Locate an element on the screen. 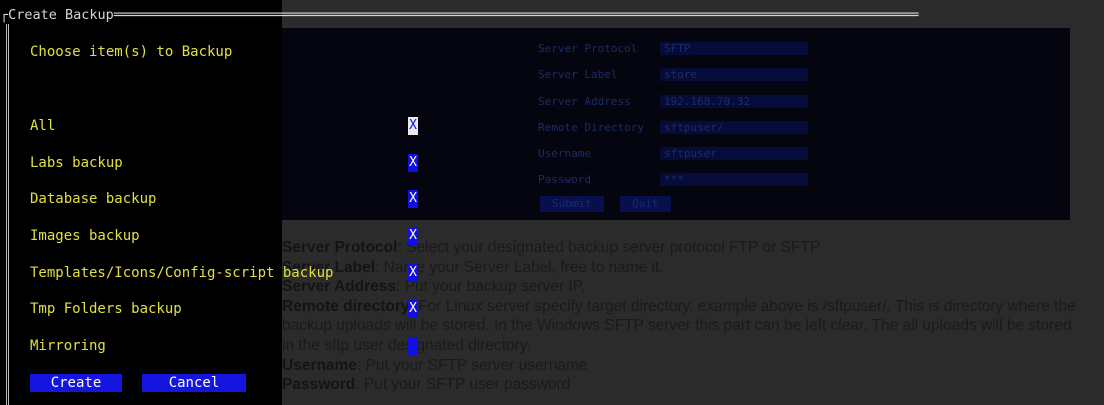 Image resolution: width=1104 pixels, height=405 pixels. bg-row-label: Password is located at coordinates (564, 179).